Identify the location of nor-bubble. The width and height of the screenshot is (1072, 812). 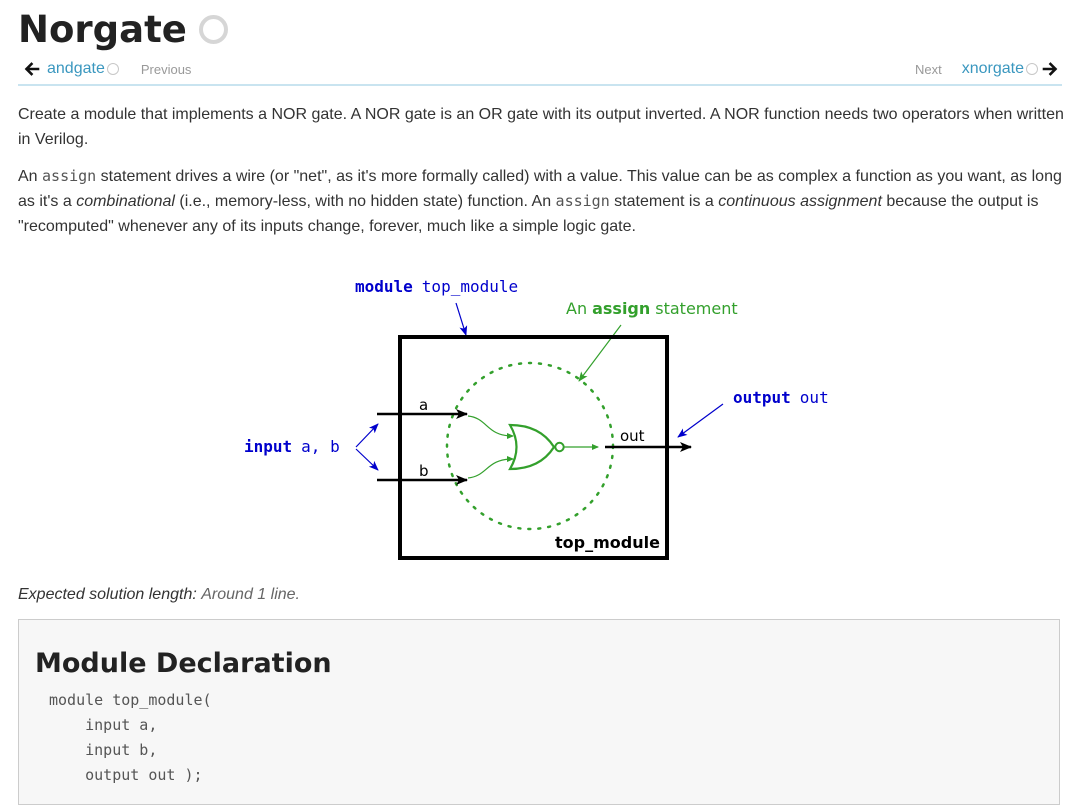
(559, 447).